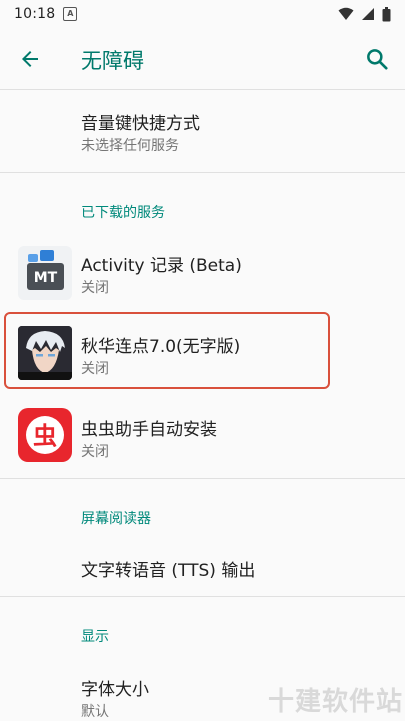 This screenshot has height=721, width=405. Describe the element at coordinates (130, 146) in the screenshot. I see `volume-shortcut-subtitle: 未选择任何服务` at that location.